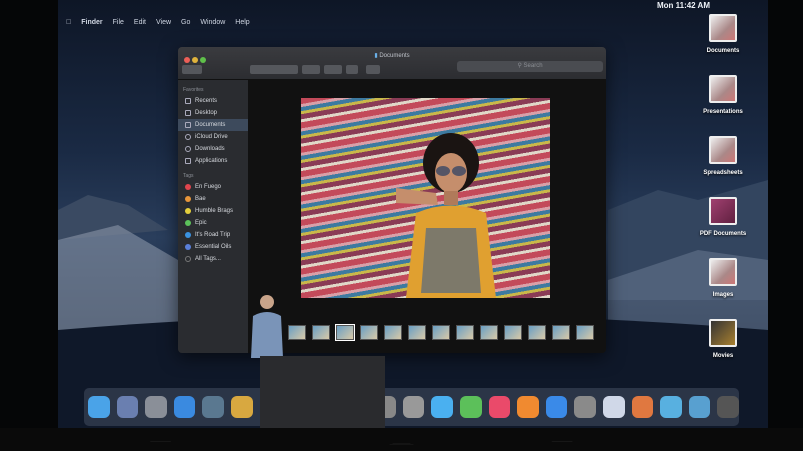 The image size is (803, 451). I want to click on sidebar-label: iCloud Drive, so click(211, 137).